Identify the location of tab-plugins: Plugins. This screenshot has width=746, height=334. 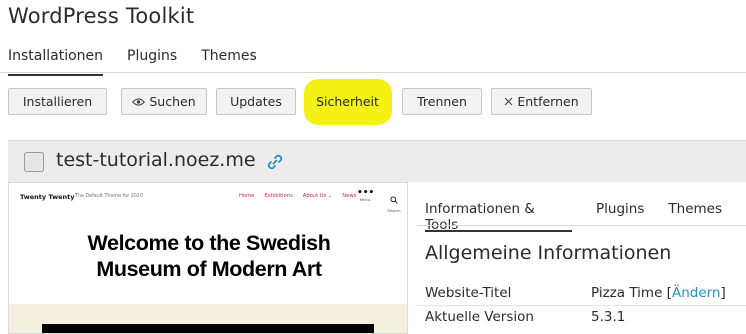
(152, 60).